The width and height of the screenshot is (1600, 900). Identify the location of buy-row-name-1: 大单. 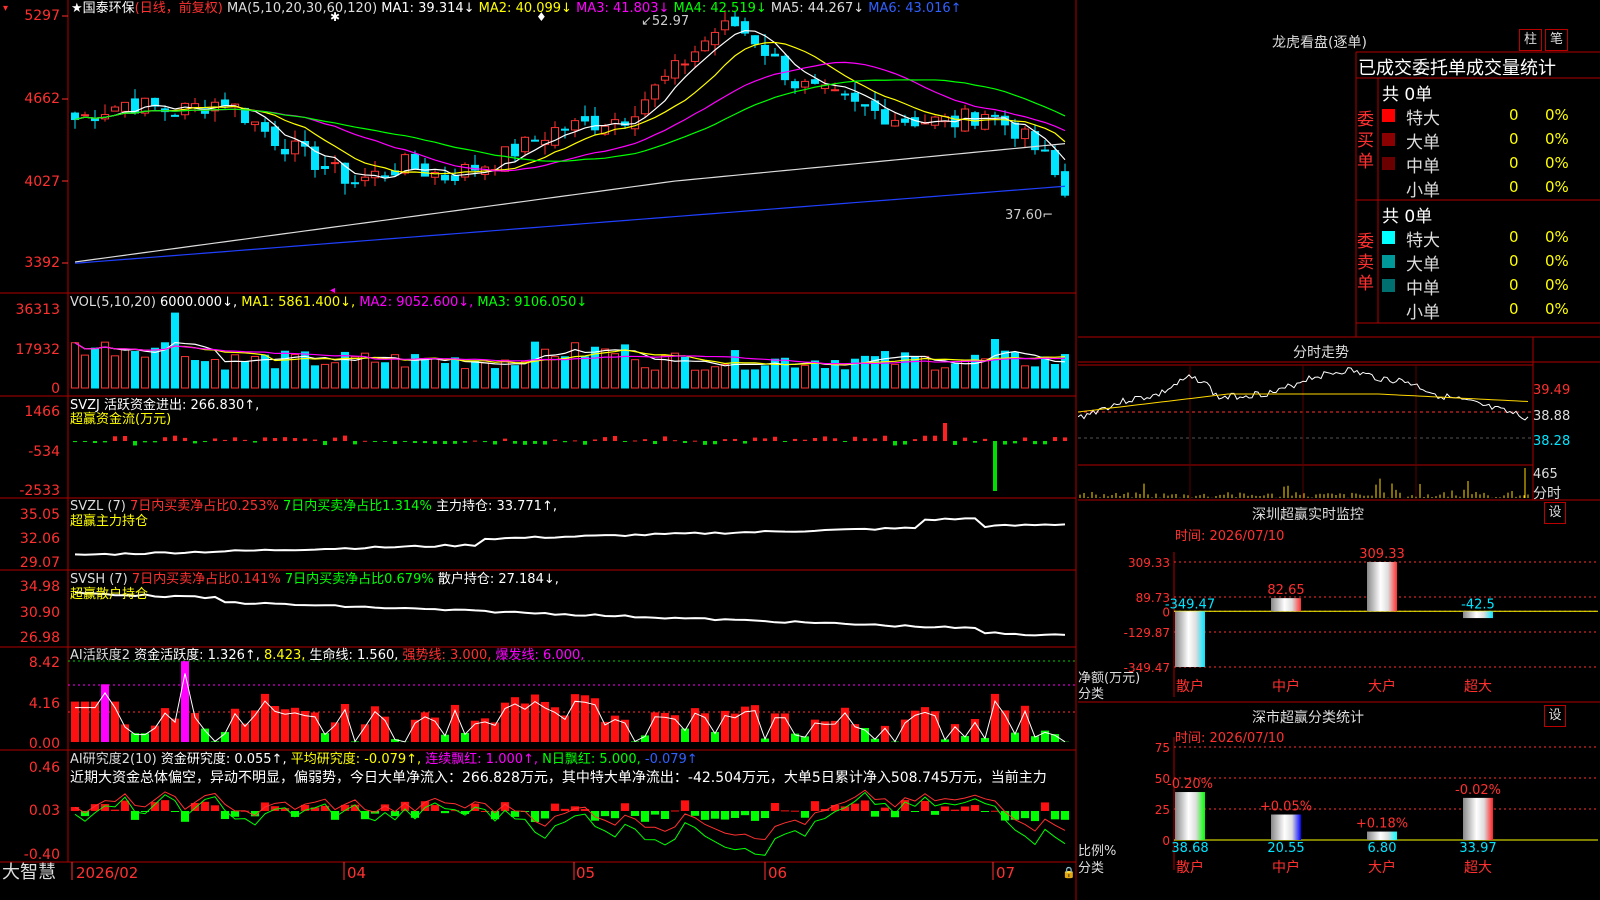
(1423, 143).